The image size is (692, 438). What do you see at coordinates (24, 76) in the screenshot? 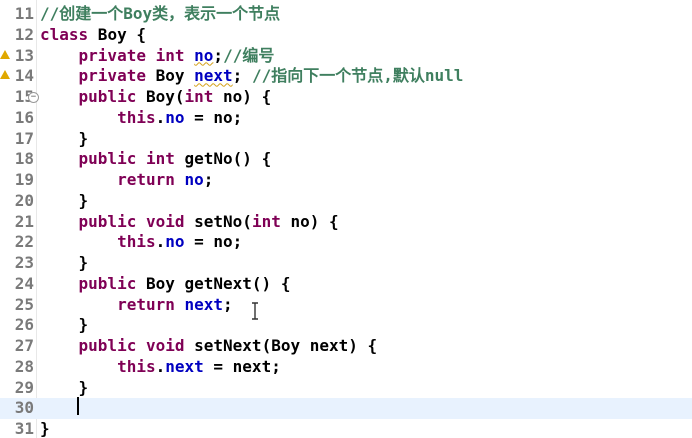
I see `line-number: 14` at bounding box center [24, 76].